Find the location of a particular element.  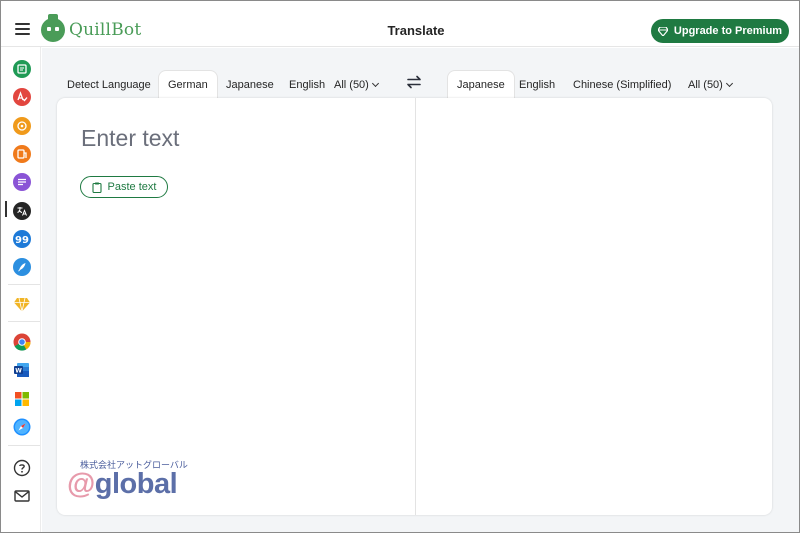

tab-source-detect-language: Detect Language is located at coordinates (109, 85).